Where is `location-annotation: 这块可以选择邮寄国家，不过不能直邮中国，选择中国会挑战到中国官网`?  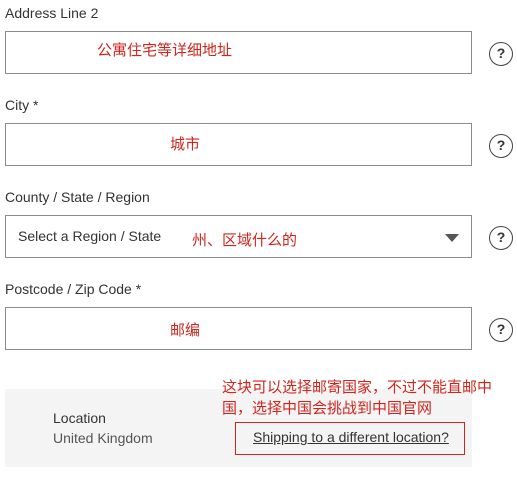
location-annotation: 这块可以选择邮寄国家，不过不能直邮中国，选择中国会挑战到中国官网 is located at coordinates (357, 397).